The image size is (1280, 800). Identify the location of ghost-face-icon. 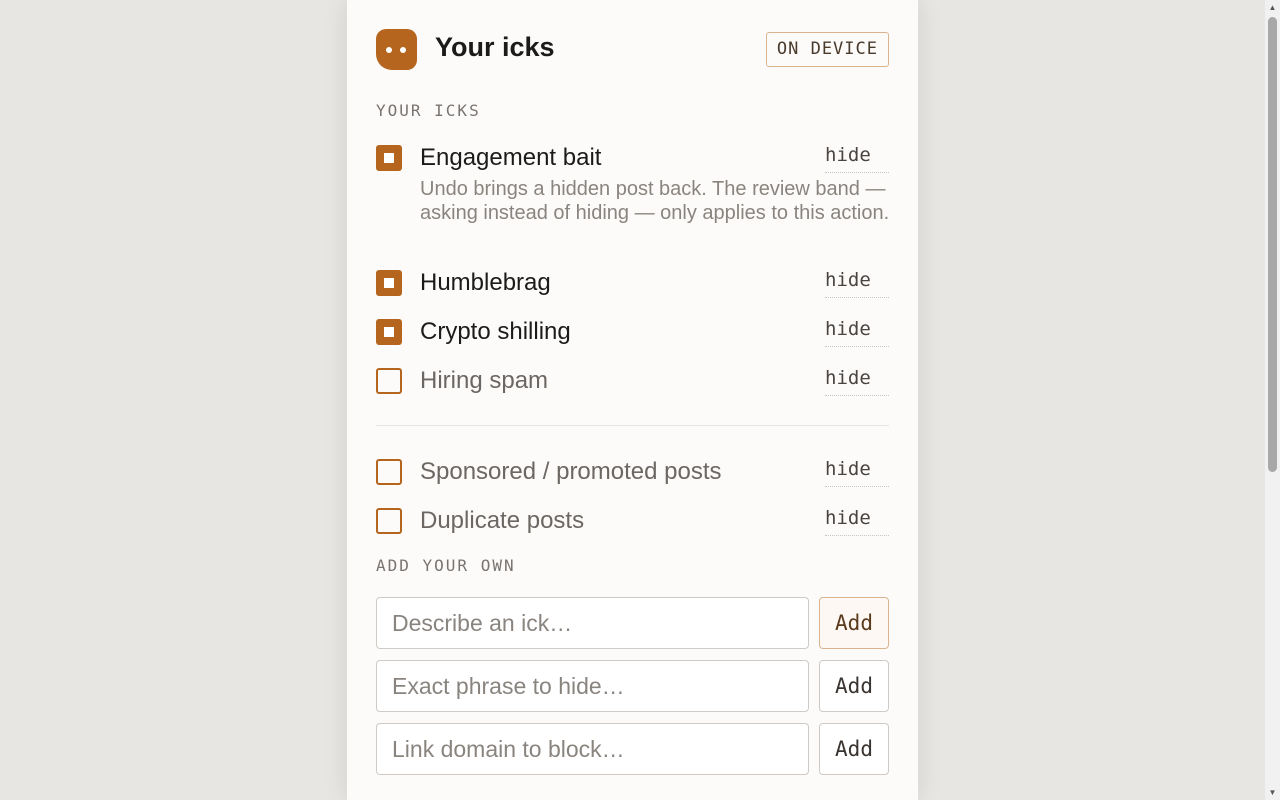
(396, 49).